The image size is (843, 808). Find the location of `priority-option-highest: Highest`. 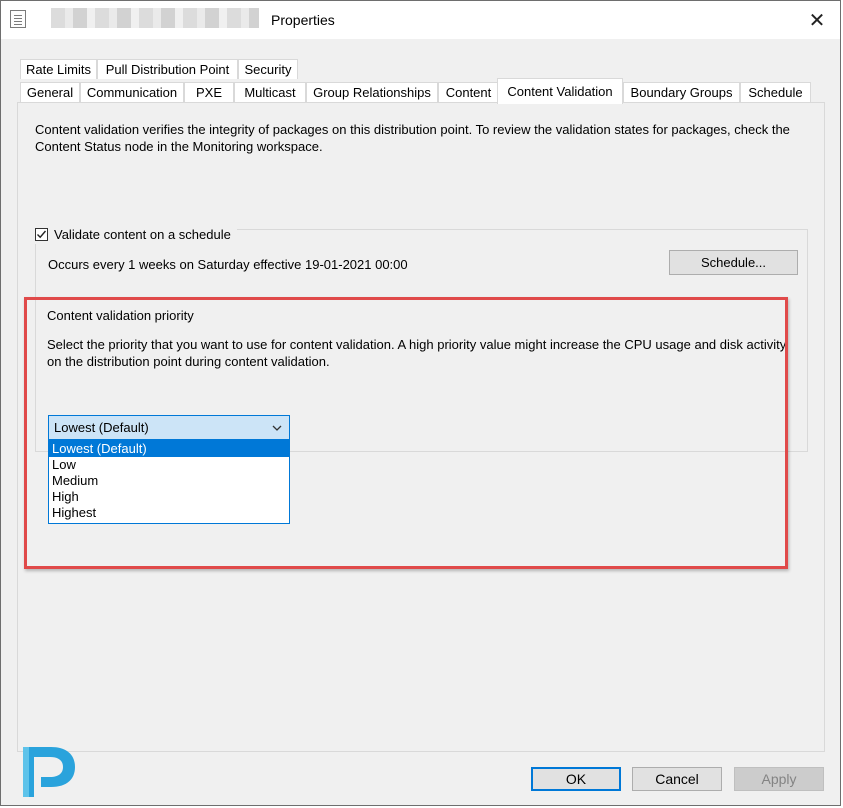

priority-option-highest: Highest is located at coordinates (169, 513).